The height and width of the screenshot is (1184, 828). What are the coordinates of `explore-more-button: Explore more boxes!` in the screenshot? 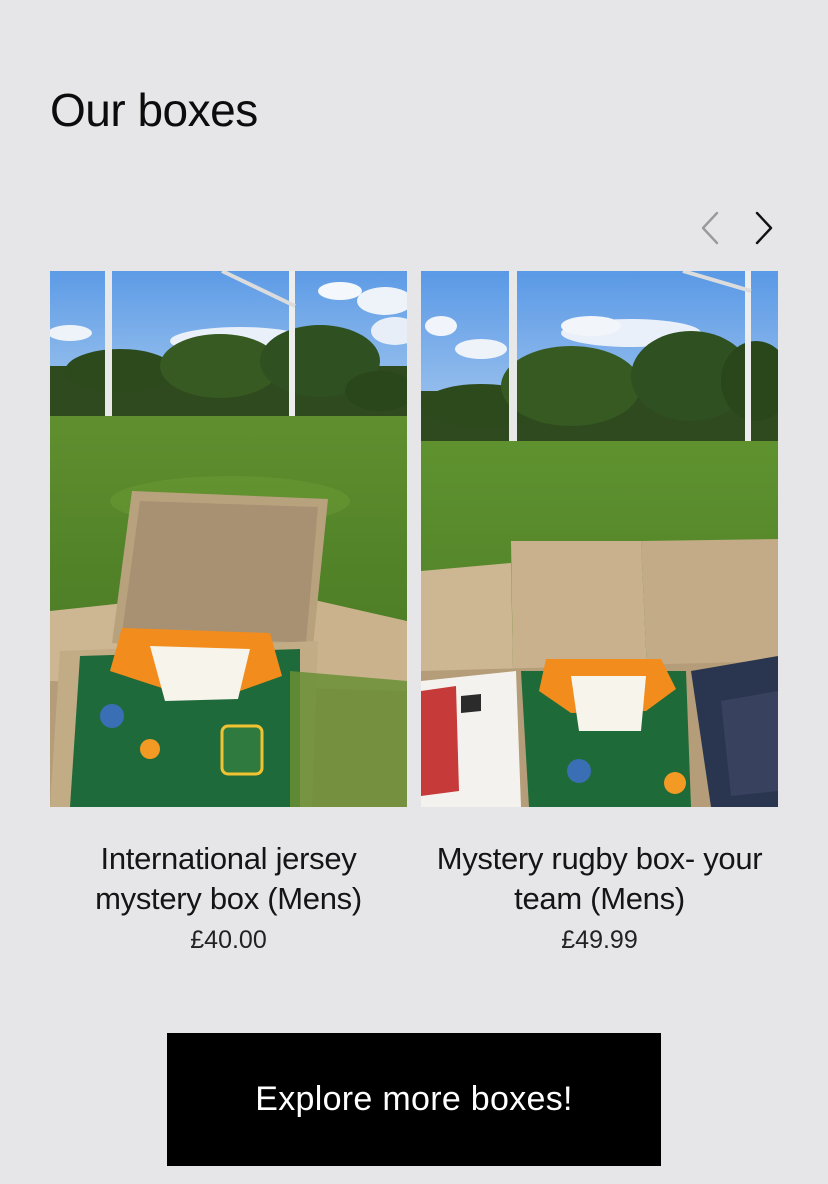 It's located at (414, 1099).